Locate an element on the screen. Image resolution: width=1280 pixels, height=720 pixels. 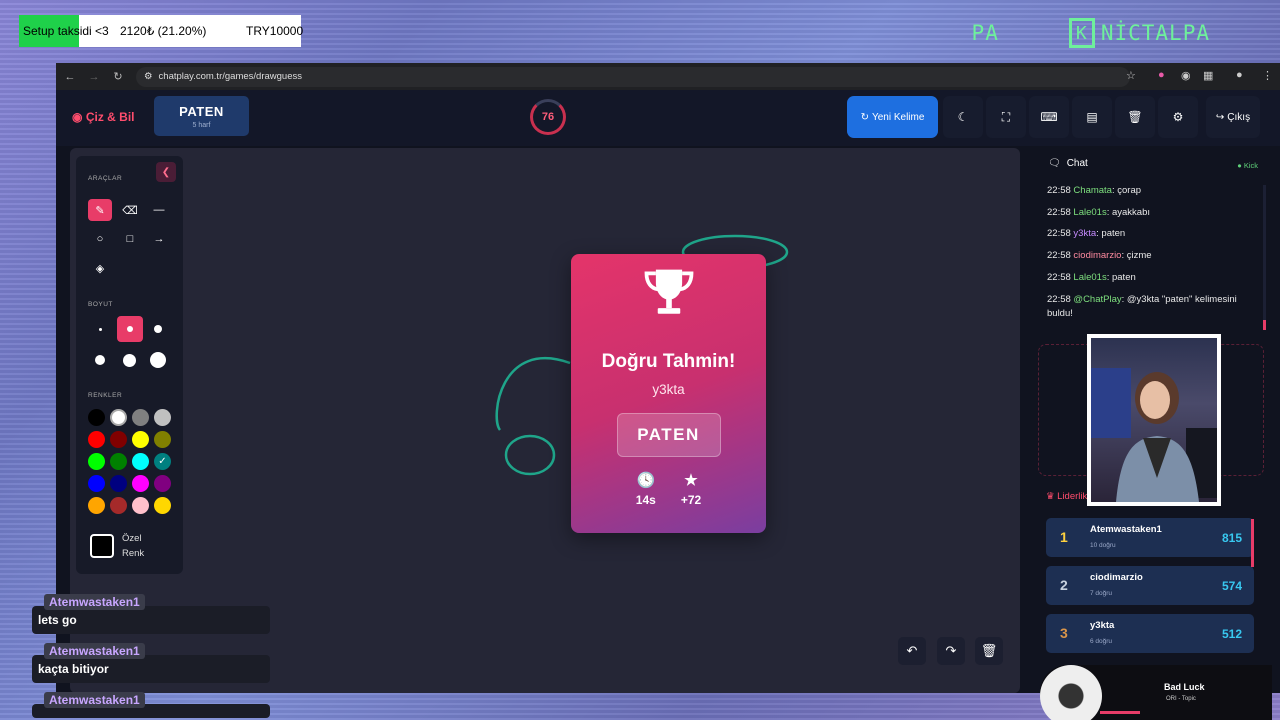
custom-color-button: Özel Renk is located at coordinates (130, 546).